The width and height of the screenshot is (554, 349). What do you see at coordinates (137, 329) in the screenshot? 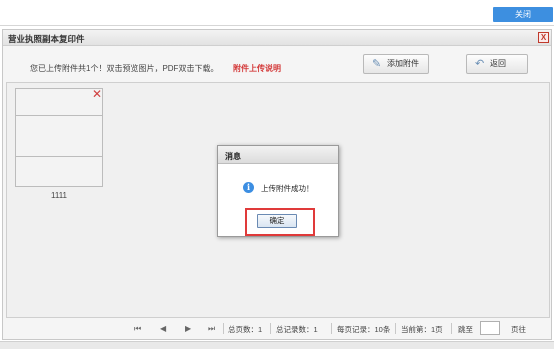
I see `first-page-icon: ⏮` at bounding box center [137, 329].